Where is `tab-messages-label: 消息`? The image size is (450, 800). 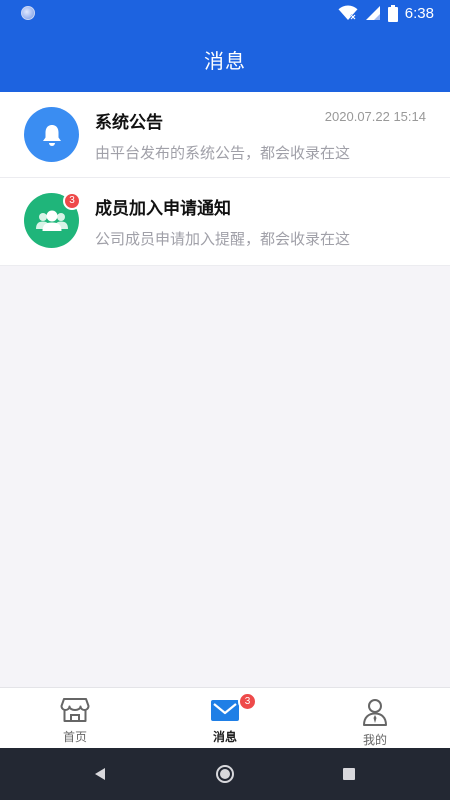
tab-messages-label: 消息 is located at coordinates (224, 737).